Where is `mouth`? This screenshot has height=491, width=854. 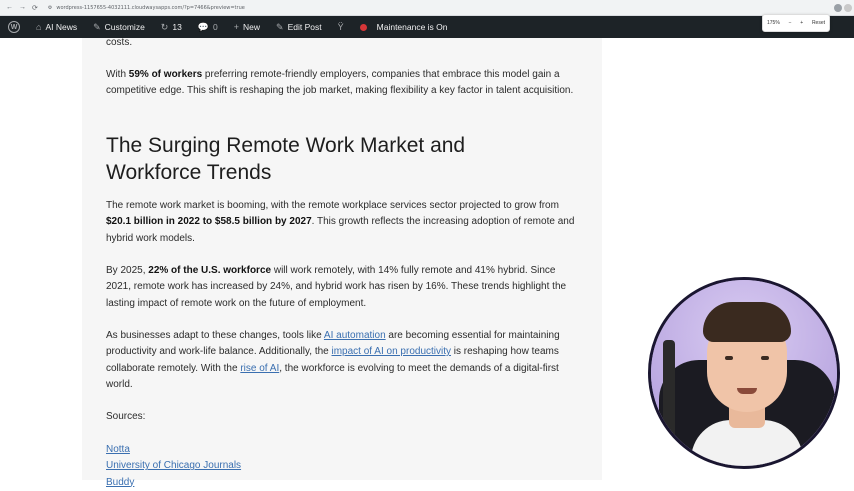
mouth is located at coordinates (747, 391).